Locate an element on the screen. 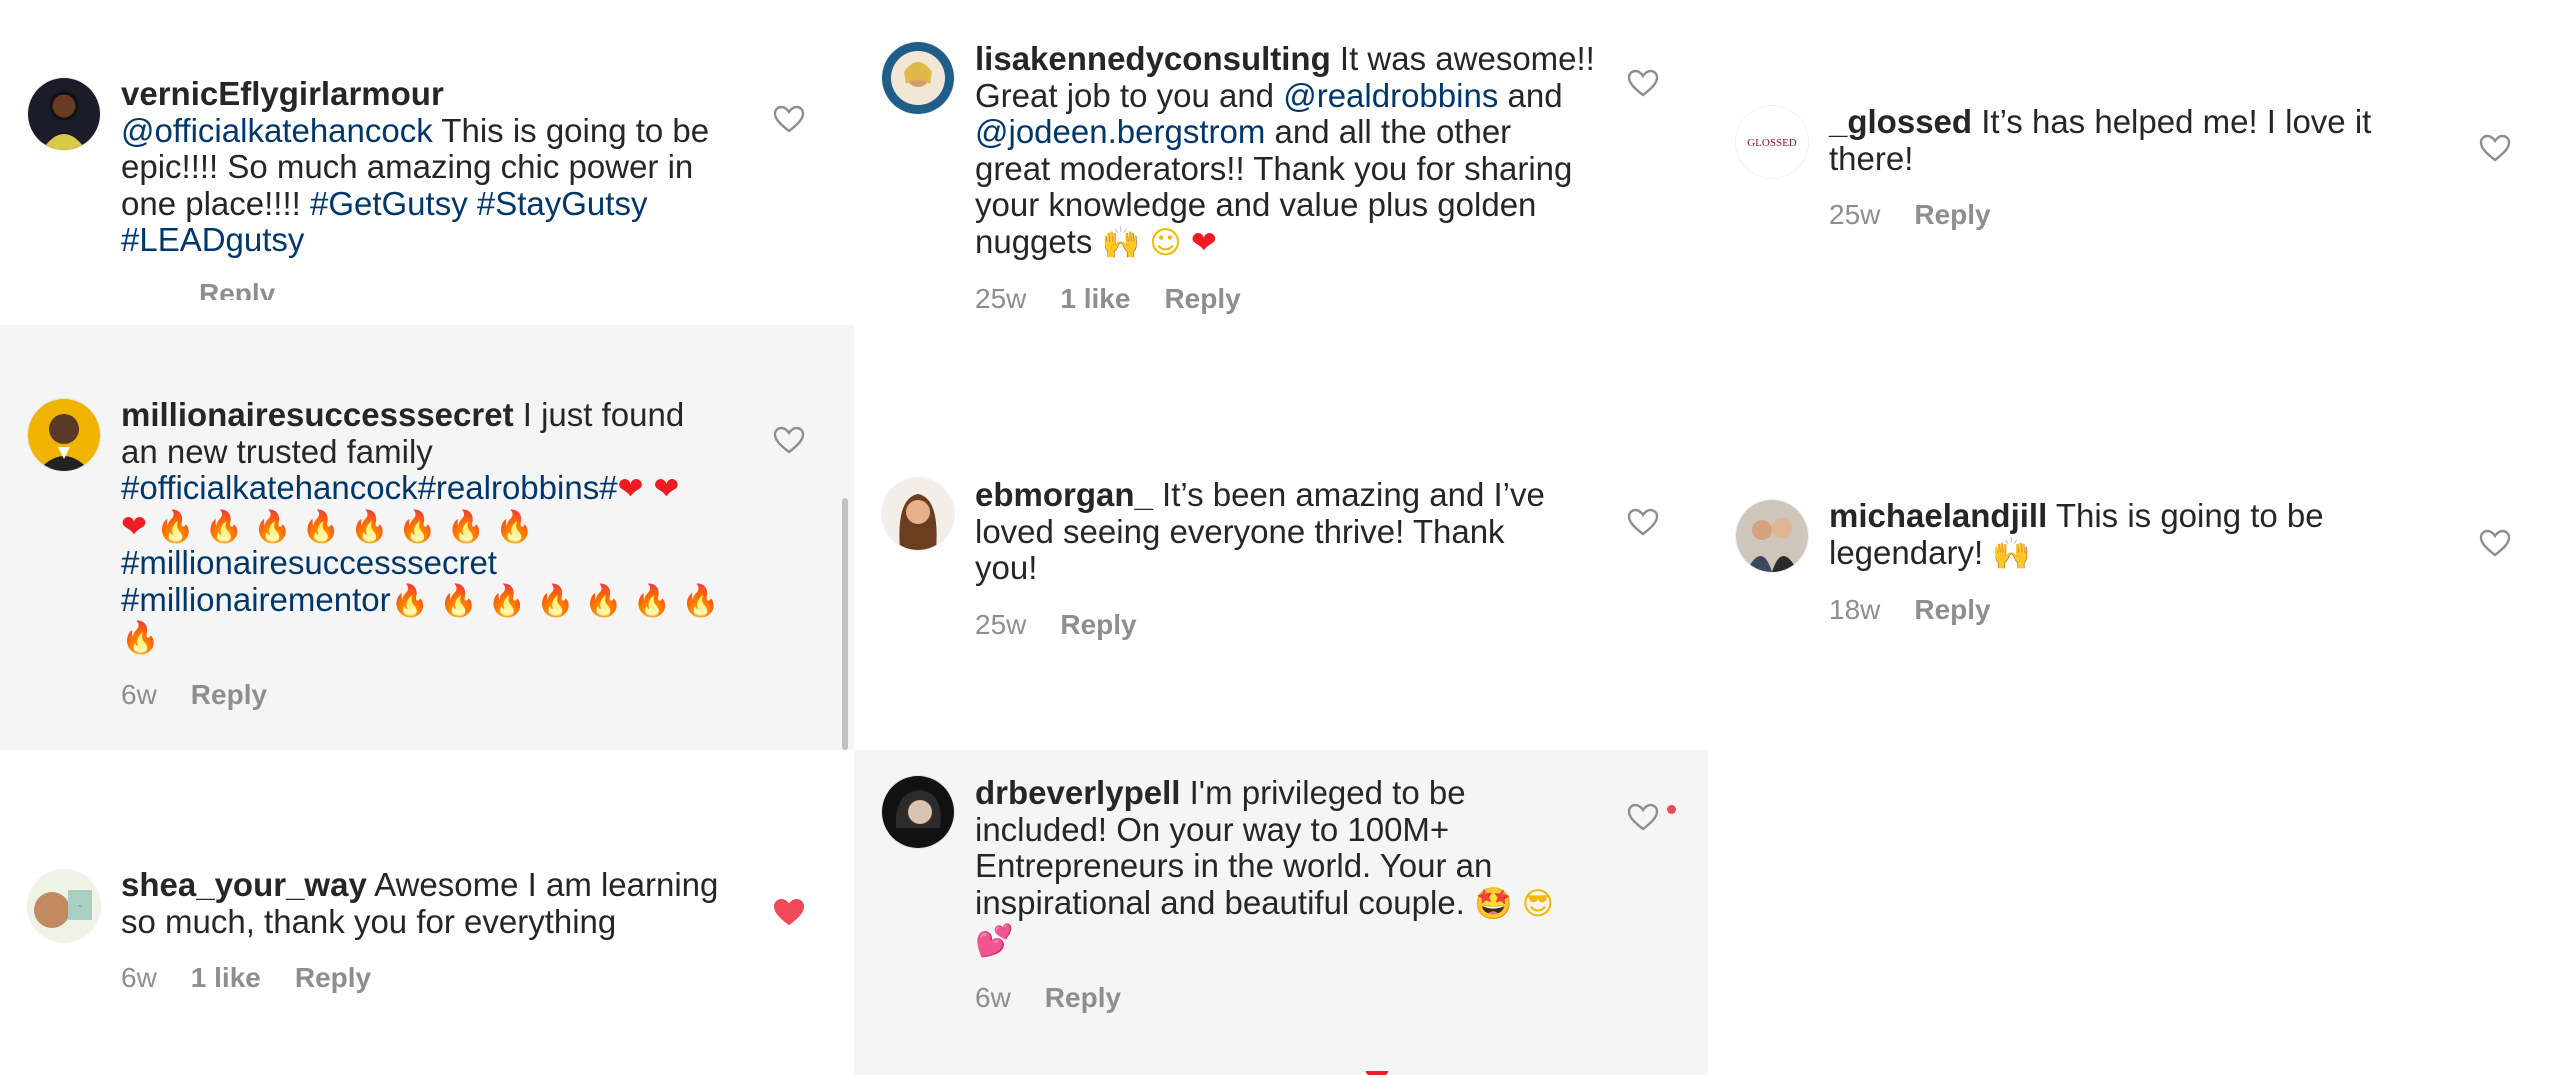 This screenshot has height=1075, width=2560. smiling-face-emoji: ☺ is located at coordinates (1165, 242).